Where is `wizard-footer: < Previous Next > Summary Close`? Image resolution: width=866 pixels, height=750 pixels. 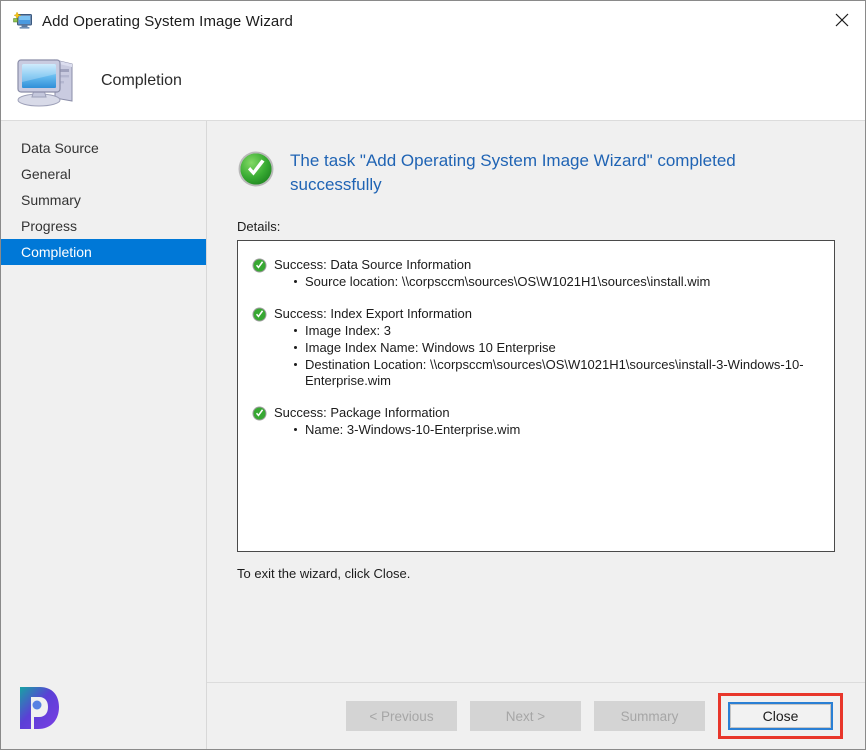 wizard-footer: < Previous Next > Summary Close is located at coordinates (536, 715).